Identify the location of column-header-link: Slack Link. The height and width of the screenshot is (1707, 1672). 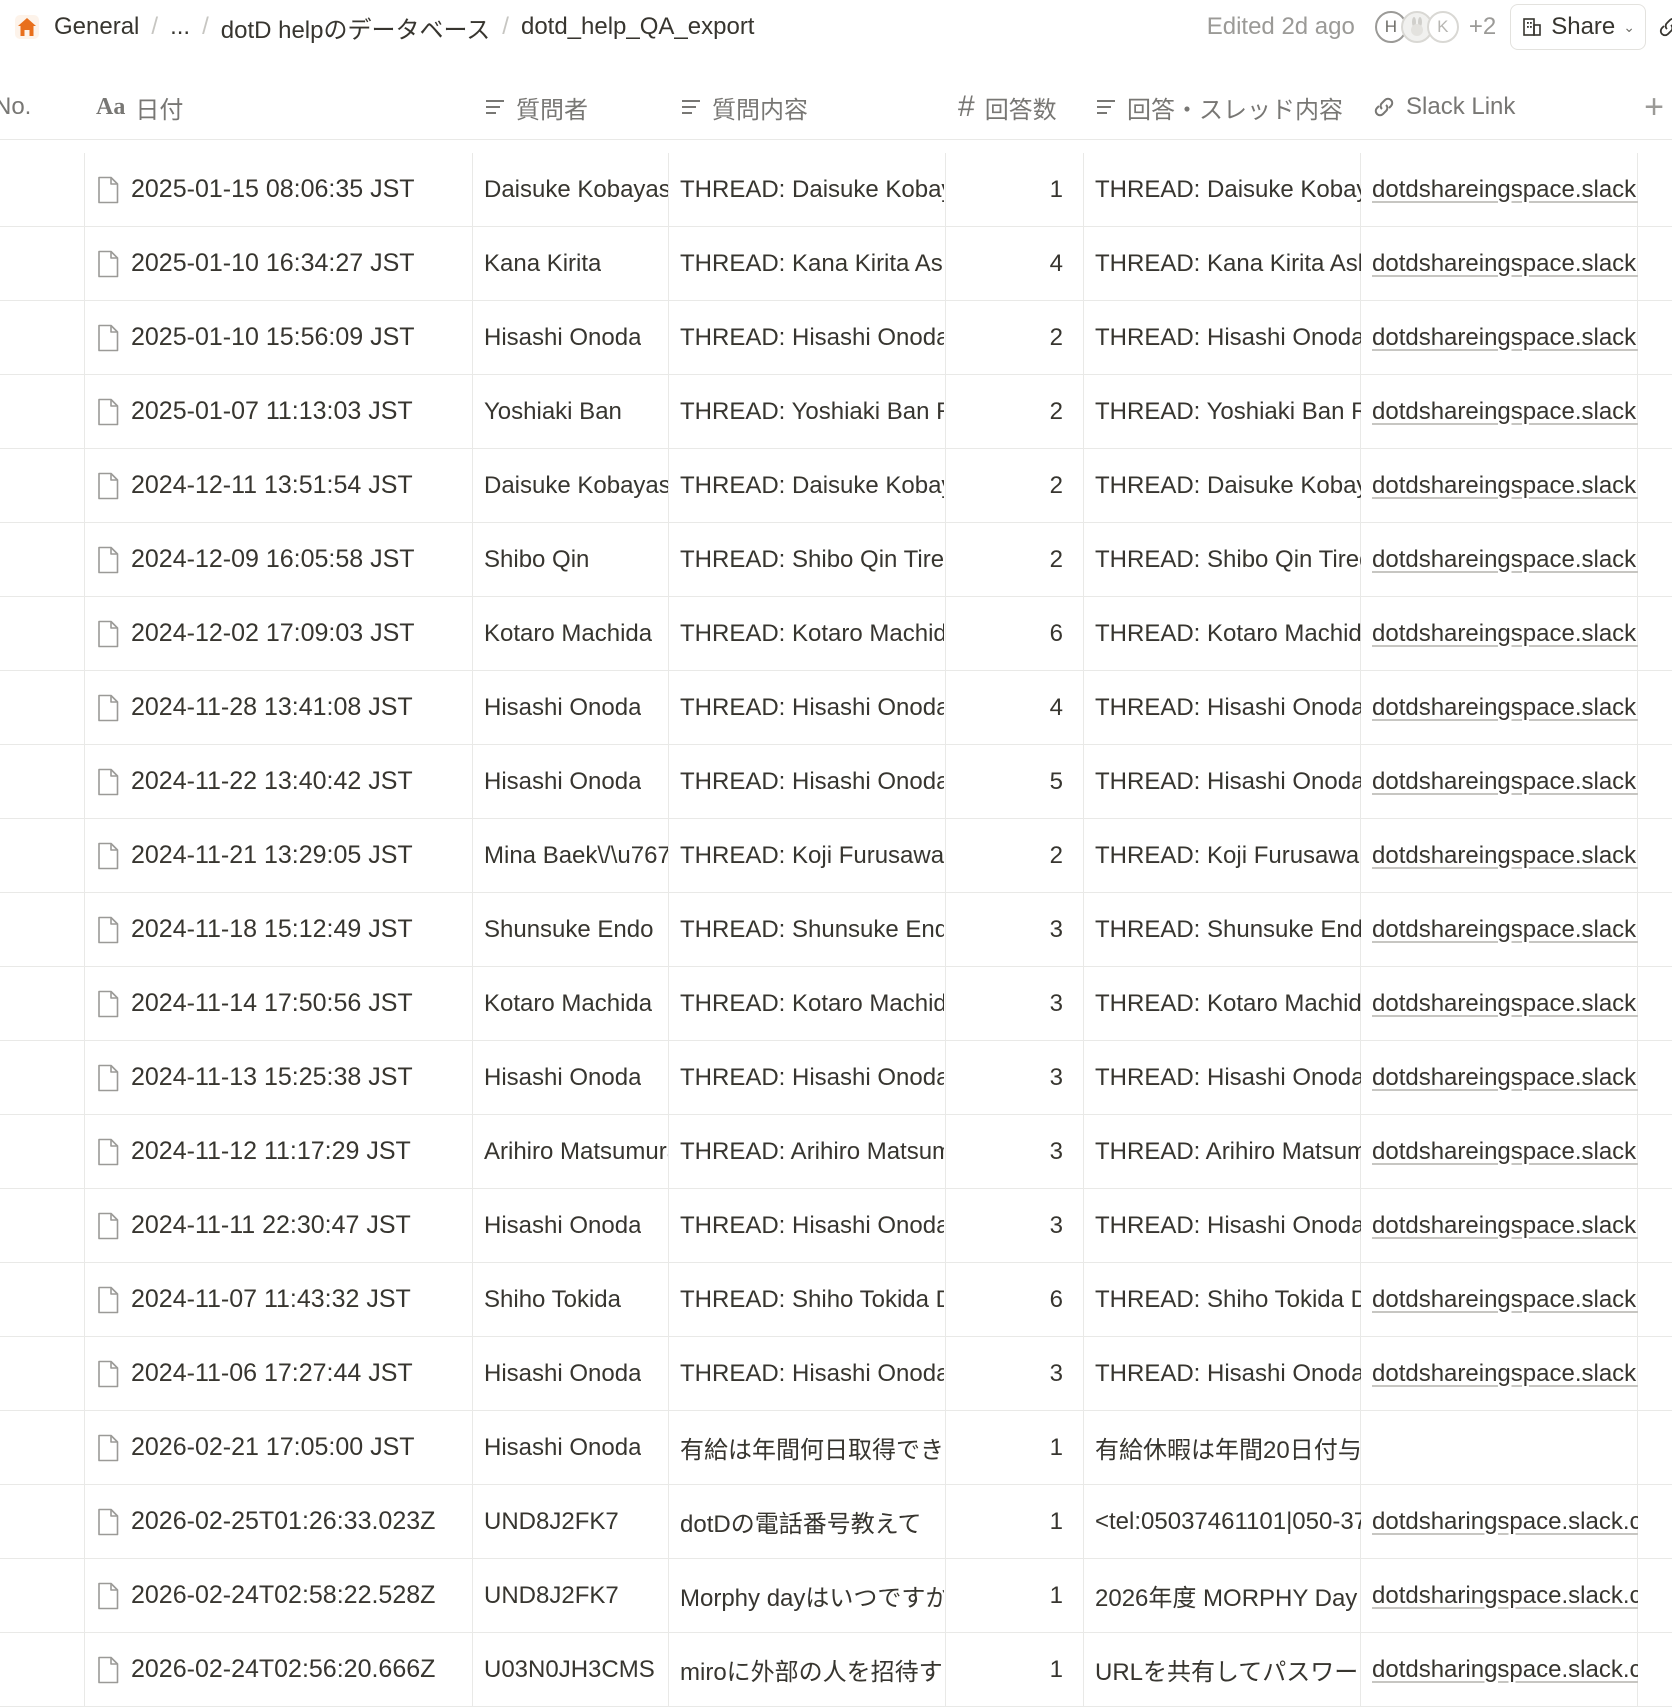
(1443, 107).